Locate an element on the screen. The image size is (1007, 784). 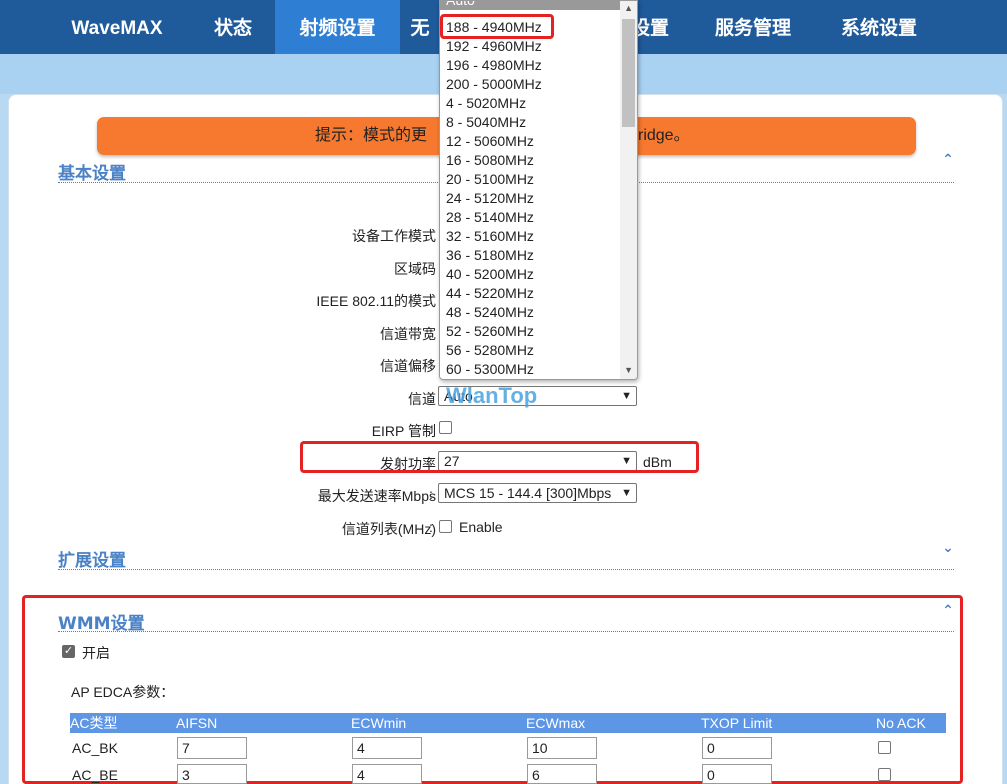
row-be-type: AC_BE is located at coordinates (95, 775).